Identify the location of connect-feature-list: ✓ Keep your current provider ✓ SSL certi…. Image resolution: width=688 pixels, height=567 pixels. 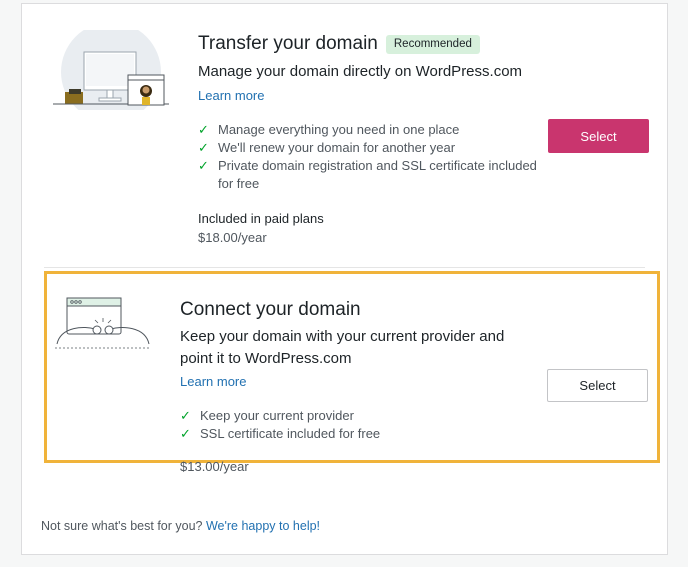
(352, 425).